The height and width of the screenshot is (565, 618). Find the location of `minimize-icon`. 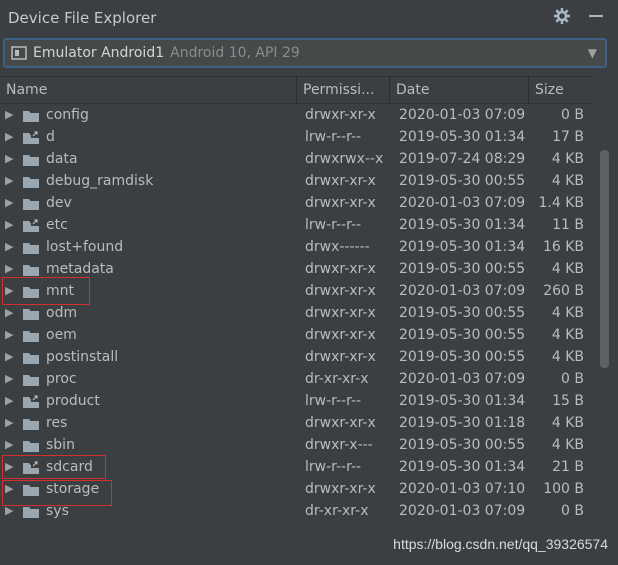

minimize-icon is located at coordinates (596, 17).